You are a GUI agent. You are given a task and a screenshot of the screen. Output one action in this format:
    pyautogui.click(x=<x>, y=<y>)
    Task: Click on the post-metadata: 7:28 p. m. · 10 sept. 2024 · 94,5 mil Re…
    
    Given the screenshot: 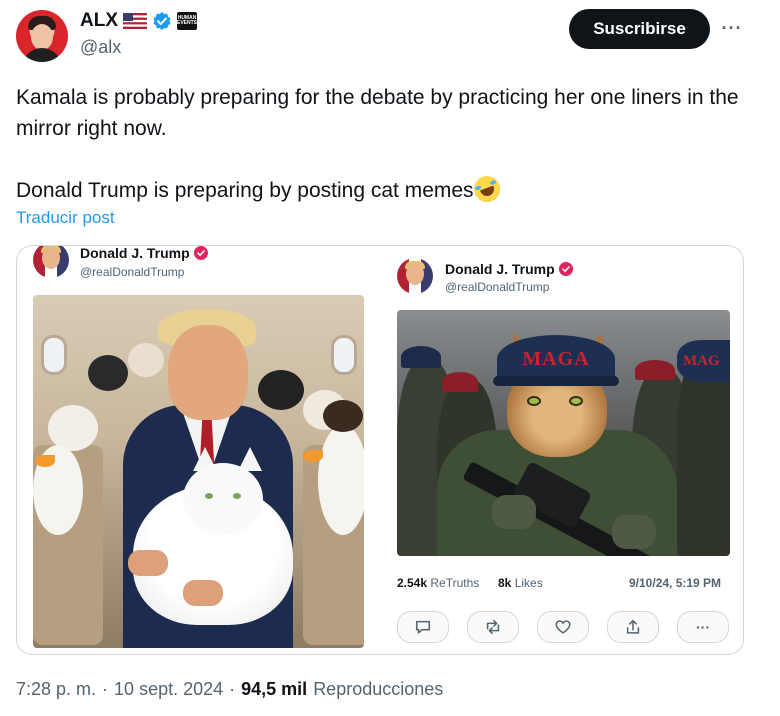 What is the action you would take?
    pyautogui.click(x=229, y=689)
    